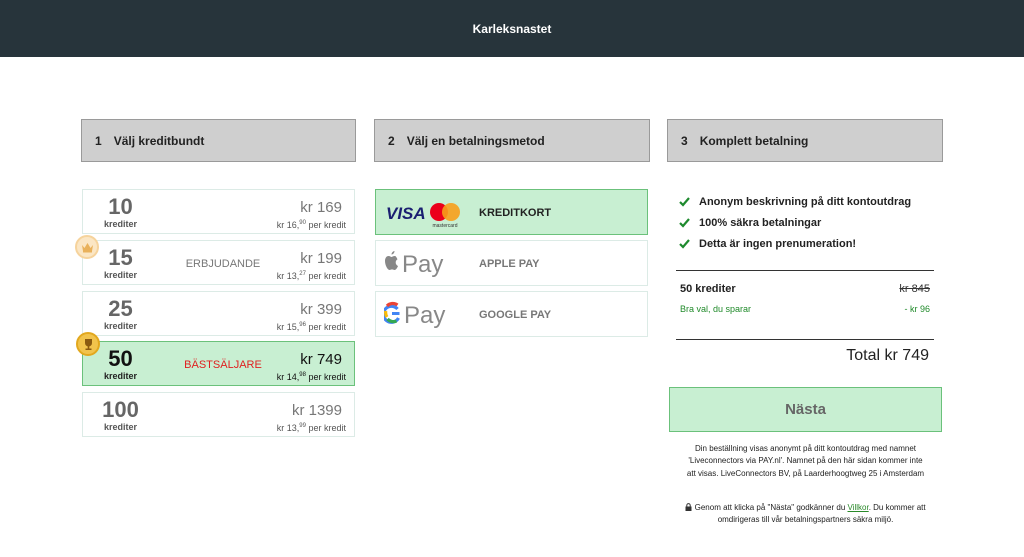 The image size is (1024, 557). I want to click on step-number: 2, so click(391, 140).